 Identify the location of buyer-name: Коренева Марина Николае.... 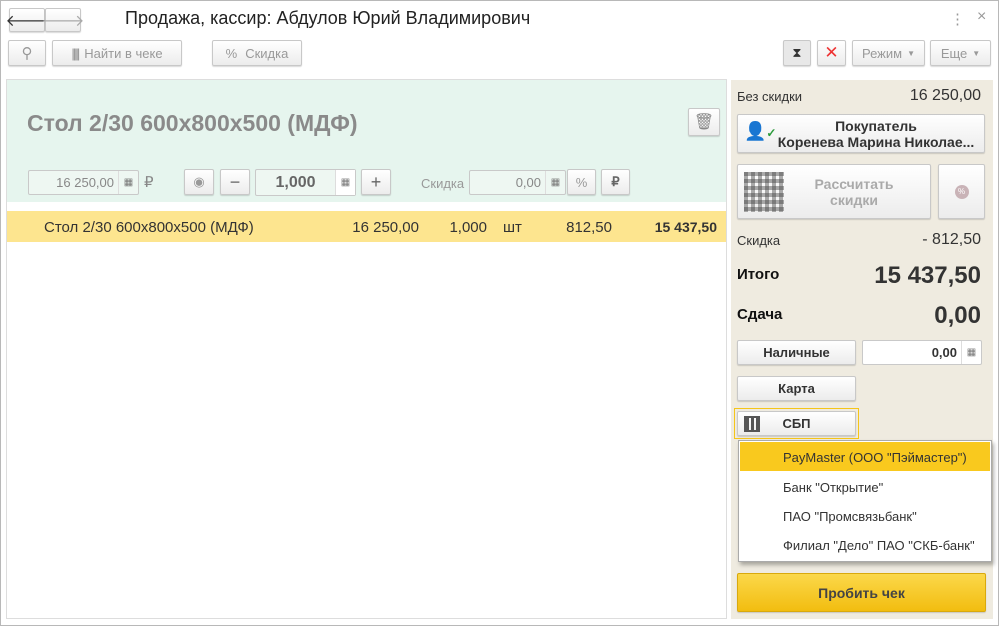
(876, 141).